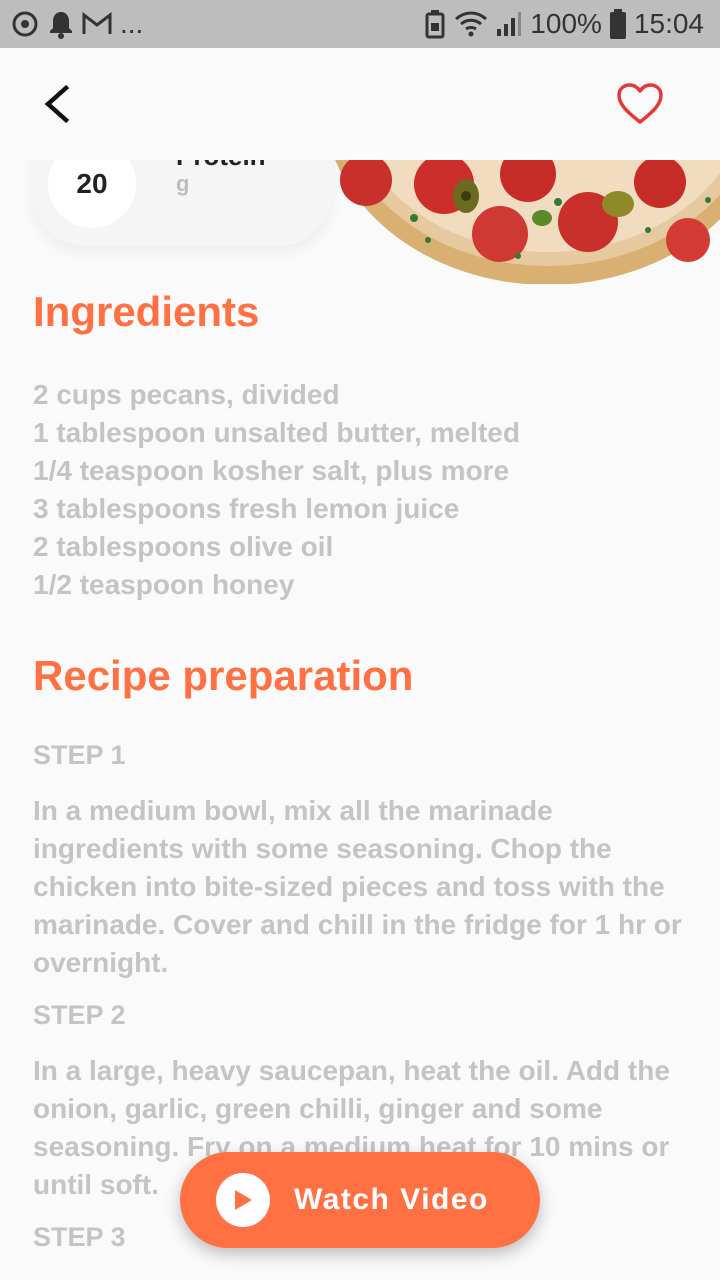 This screenshot has height=1280, width=720. Describe the element at coordinates (276, 432) in the screenshot. I see `ingredient-item: 1 tablespoon unsalted butter, melted` at that location.